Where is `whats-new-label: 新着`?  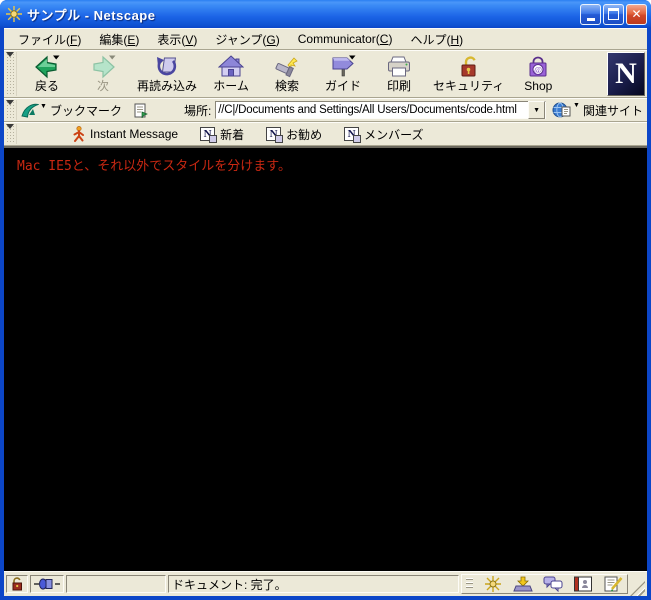 whats-new-label: 新着 is located at coordinates (232, 134).